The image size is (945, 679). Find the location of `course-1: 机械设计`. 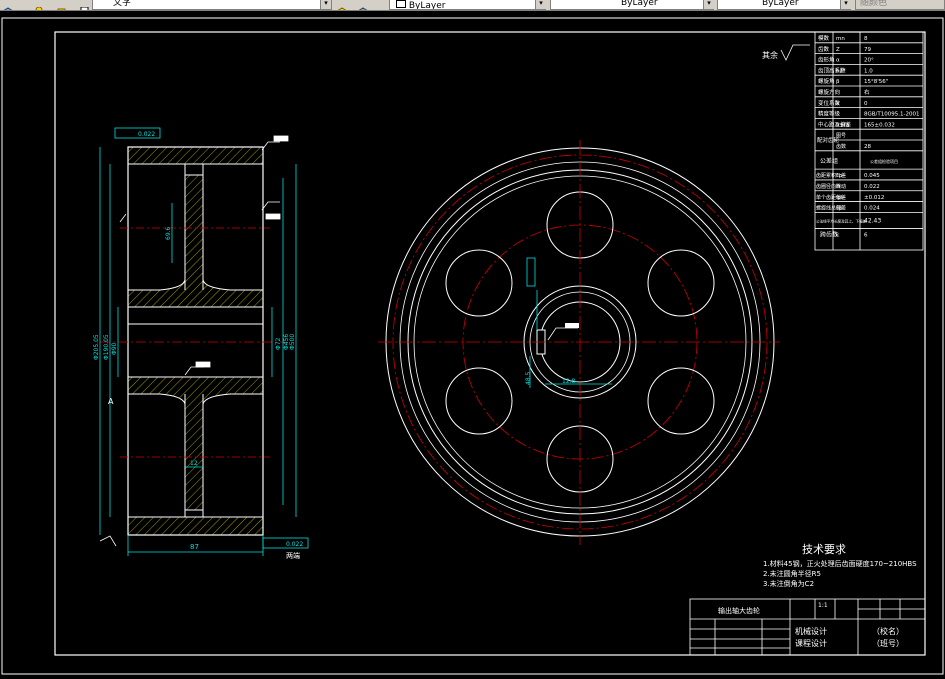

course-1: 机械设计 is located at coordinates (811, 631).